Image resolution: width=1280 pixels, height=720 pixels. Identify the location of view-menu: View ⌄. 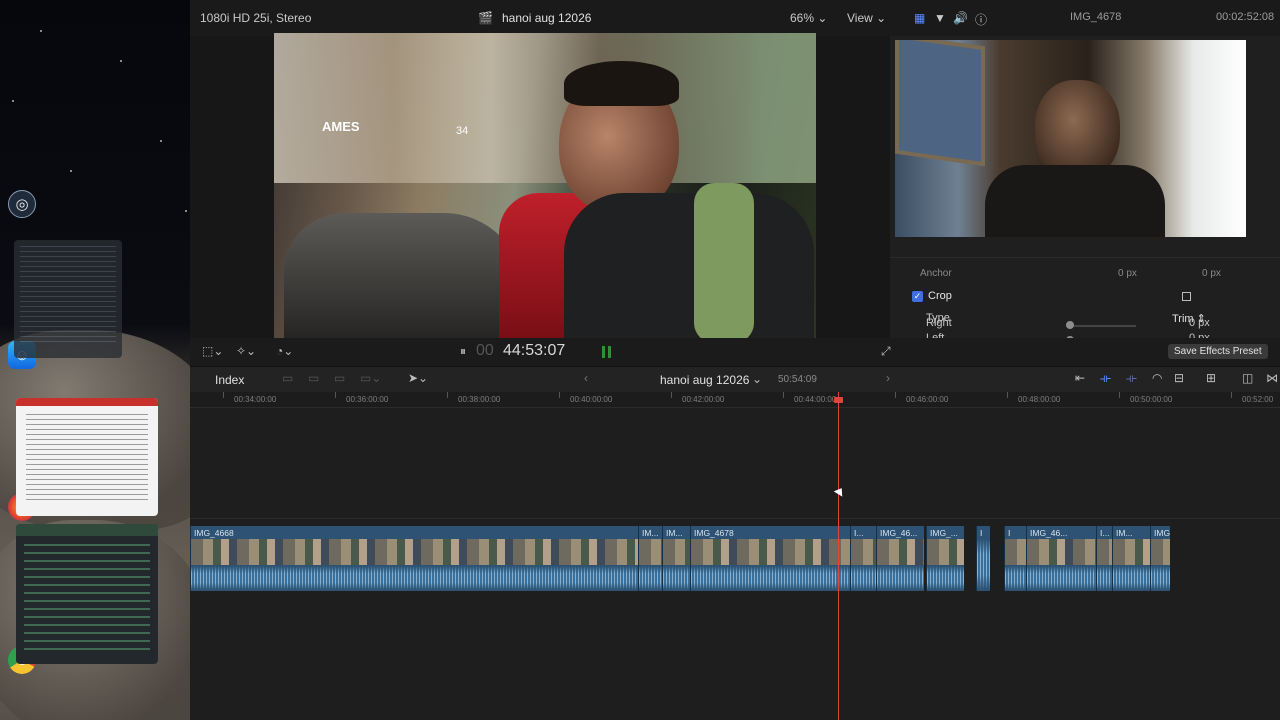
(866, 18).